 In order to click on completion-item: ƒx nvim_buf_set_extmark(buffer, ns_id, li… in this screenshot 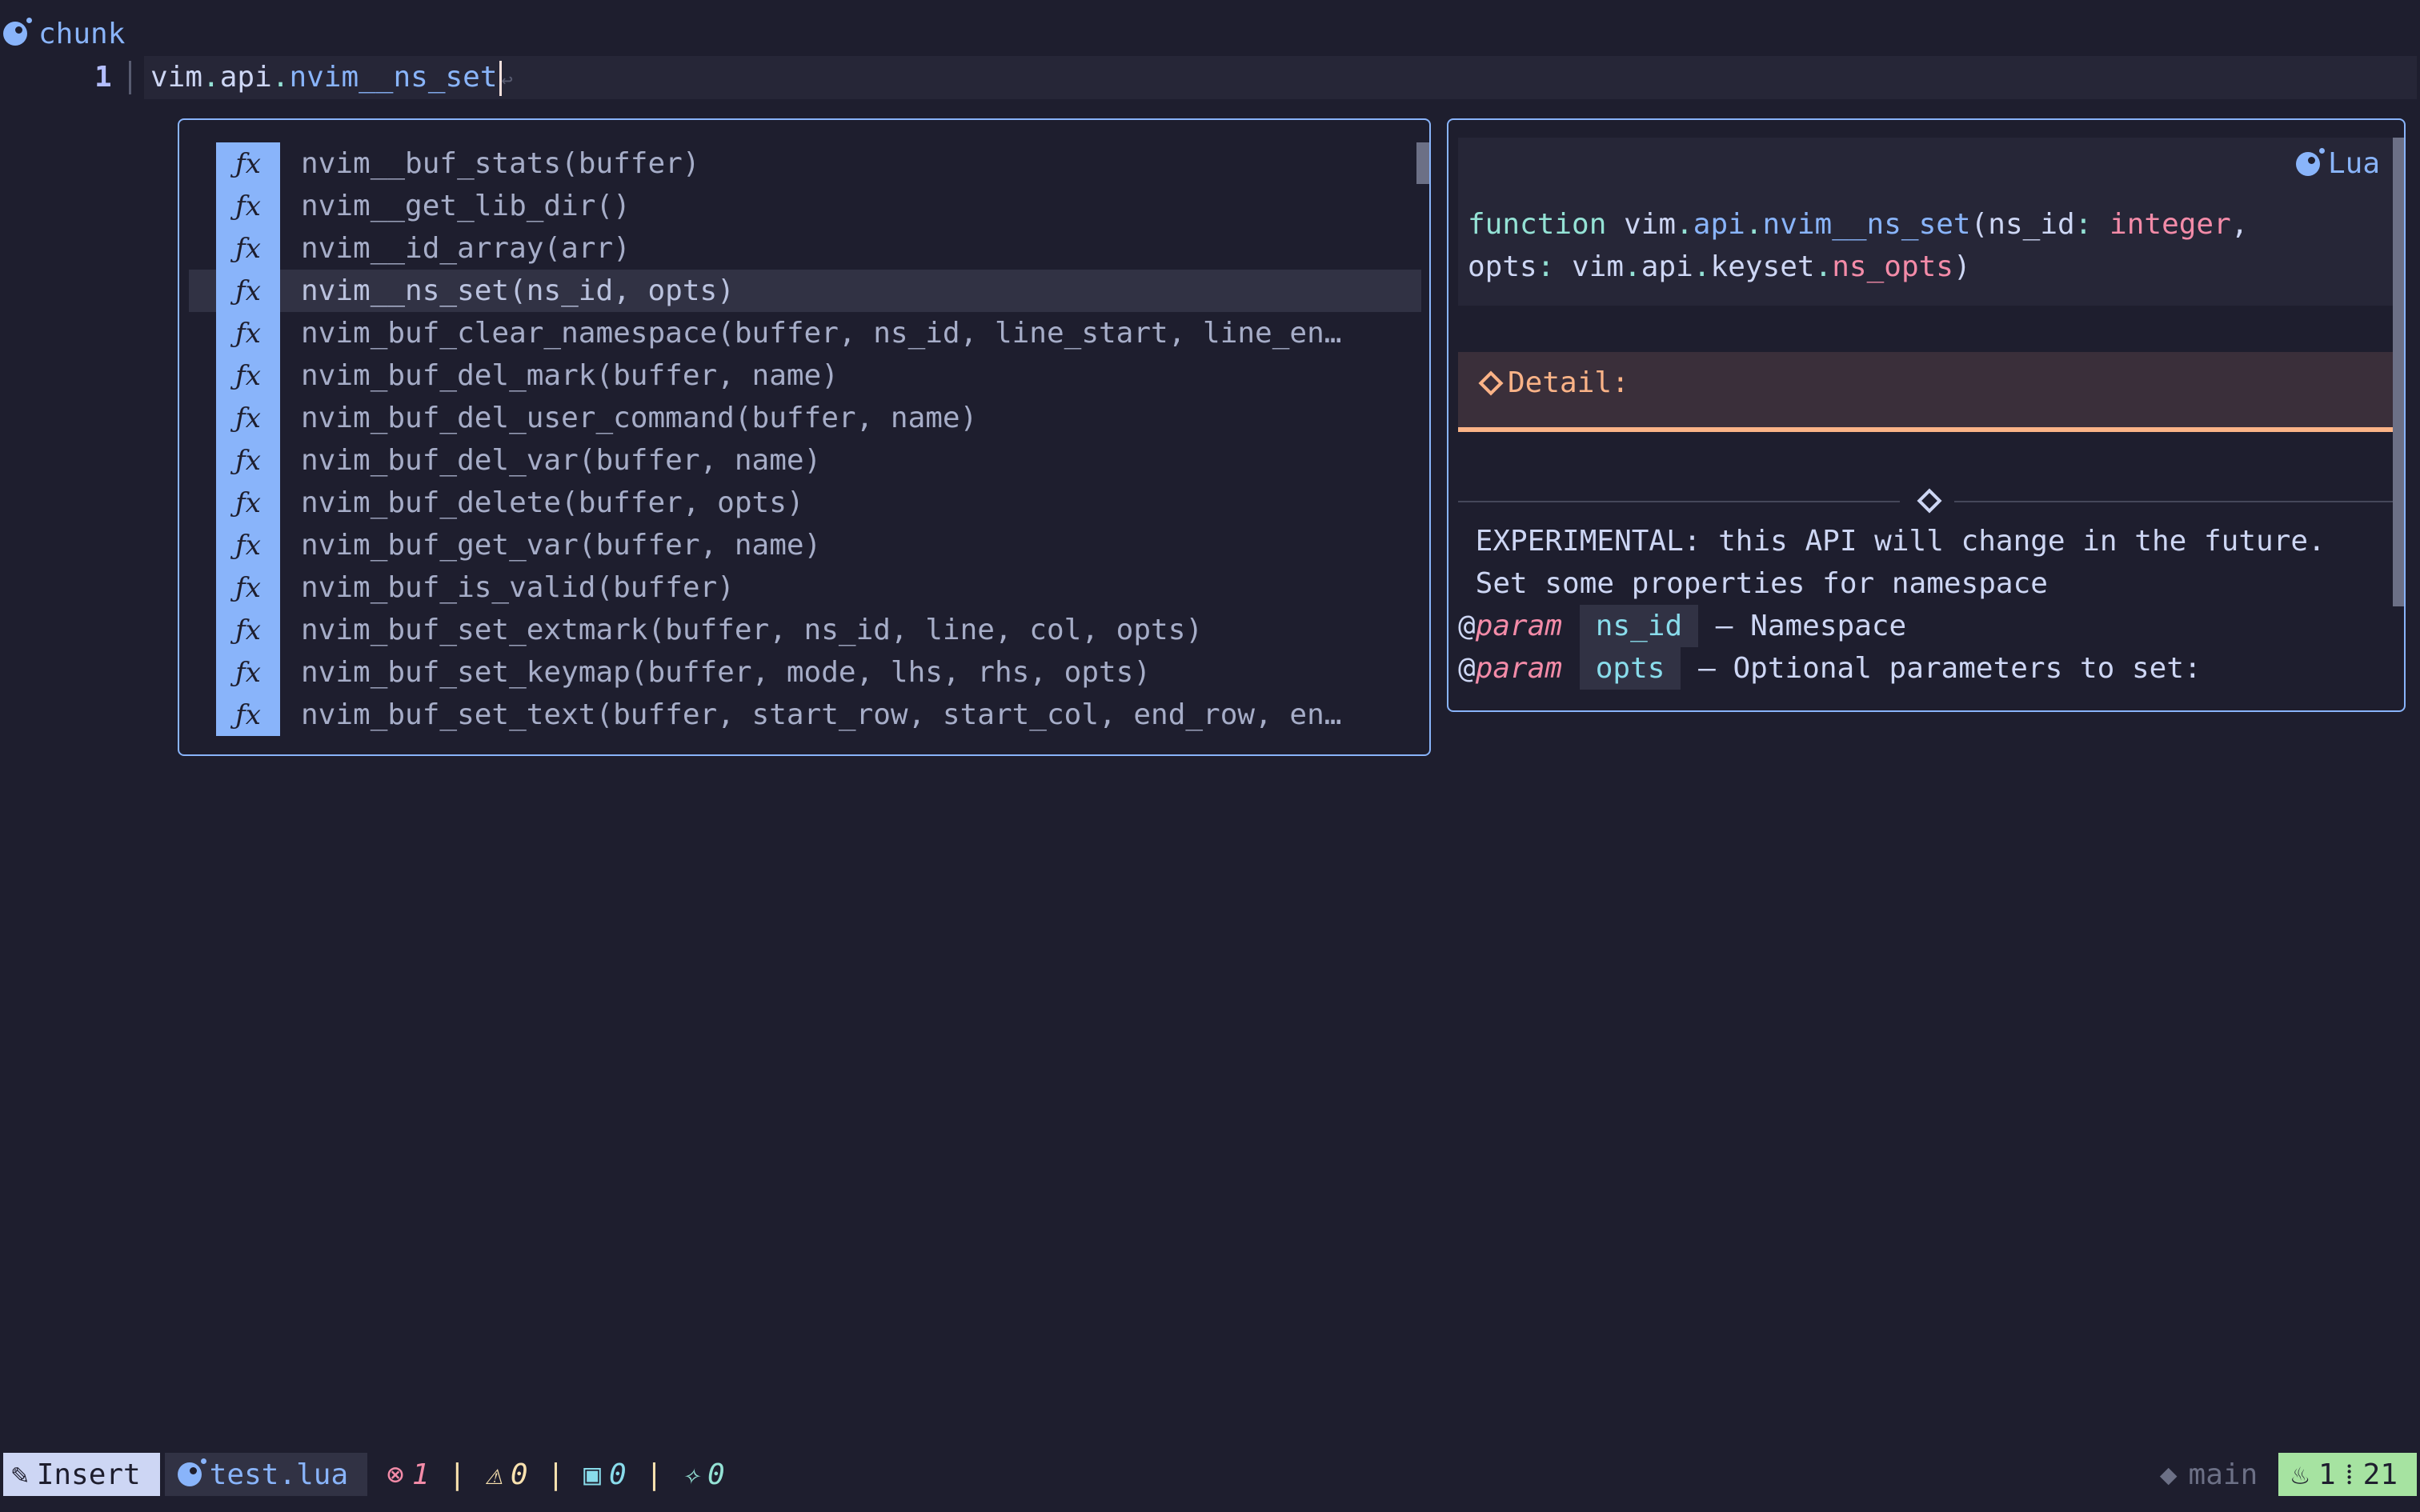, I will do `click(805, 630)`.